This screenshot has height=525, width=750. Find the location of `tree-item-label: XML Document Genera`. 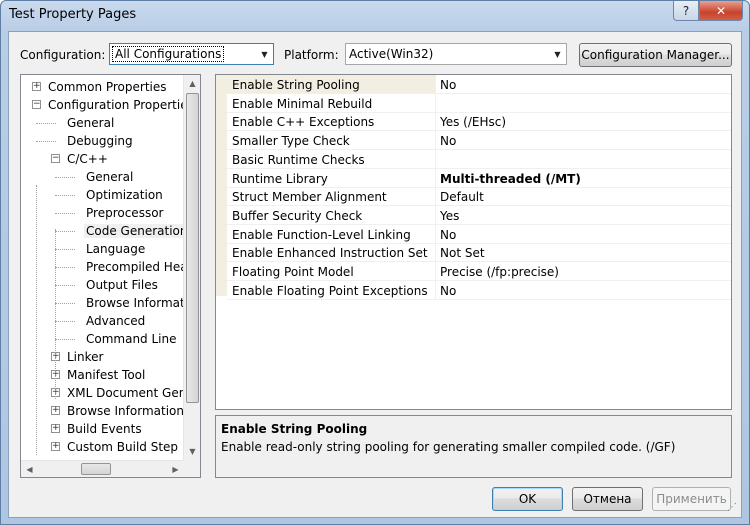

tree-item-label: XML Document Genera is located at coordinates (134, 393).